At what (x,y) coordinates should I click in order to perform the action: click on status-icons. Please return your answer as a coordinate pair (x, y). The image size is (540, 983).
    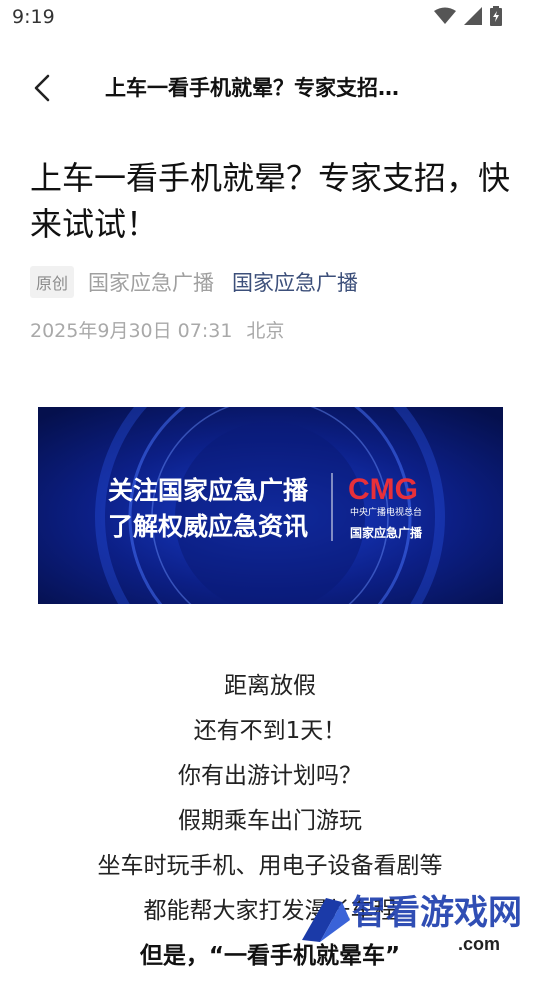
    Looking at the image, I should click on (468, 16).